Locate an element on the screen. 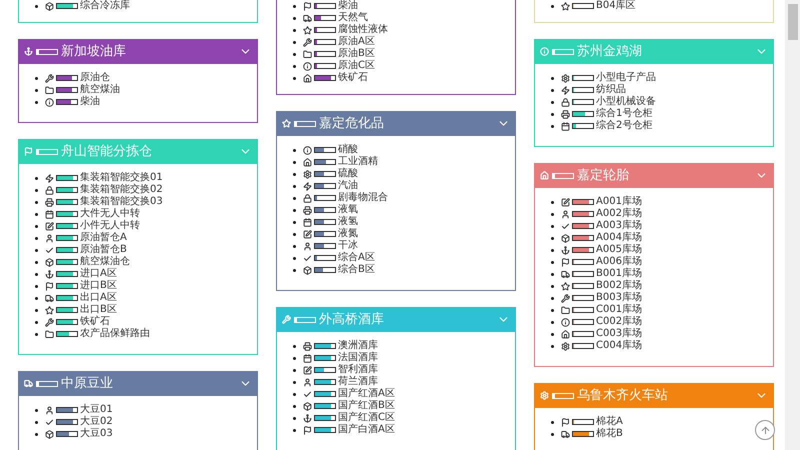  item-label: 硫酸 is located at coordinates (348, 174).